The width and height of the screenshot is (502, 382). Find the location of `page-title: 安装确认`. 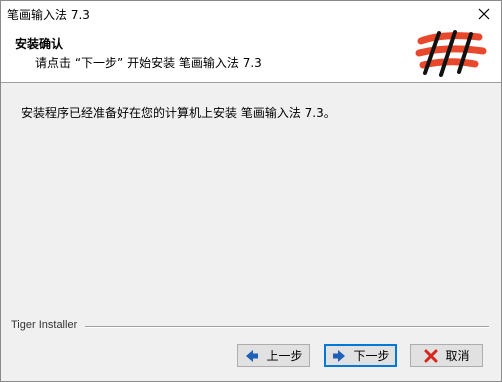

page-title: 安装确认 is located at coordinates (39, 44).